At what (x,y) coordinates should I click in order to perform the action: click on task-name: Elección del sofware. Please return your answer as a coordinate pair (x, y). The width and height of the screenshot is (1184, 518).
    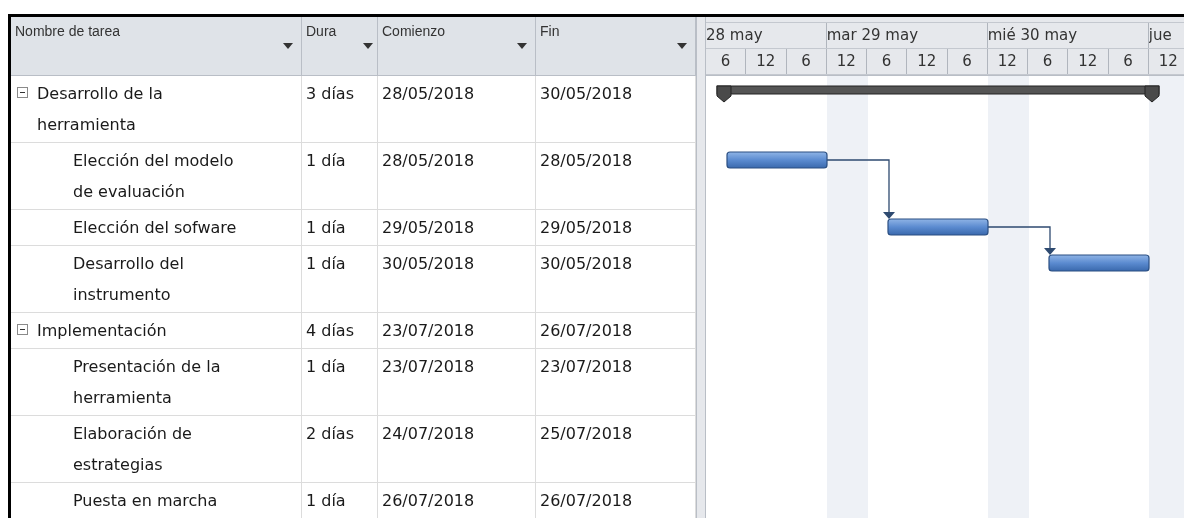
    Looking at the image, I should click on (155, 228).